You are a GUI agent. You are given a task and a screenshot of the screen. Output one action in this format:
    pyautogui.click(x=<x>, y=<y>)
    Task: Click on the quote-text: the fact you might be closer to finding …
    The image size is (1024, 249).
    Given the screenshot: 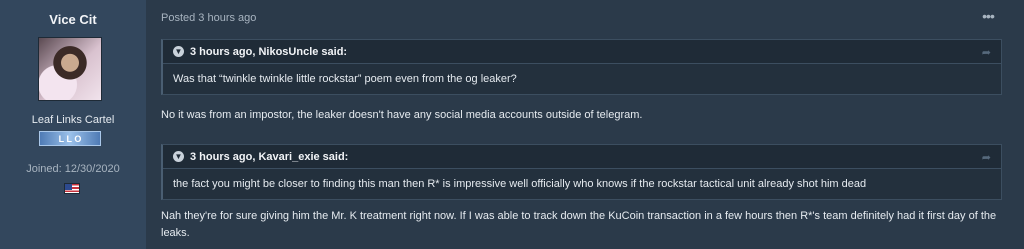 What is the action you would take?
    pyautogui.click(x=520, y=184)
    